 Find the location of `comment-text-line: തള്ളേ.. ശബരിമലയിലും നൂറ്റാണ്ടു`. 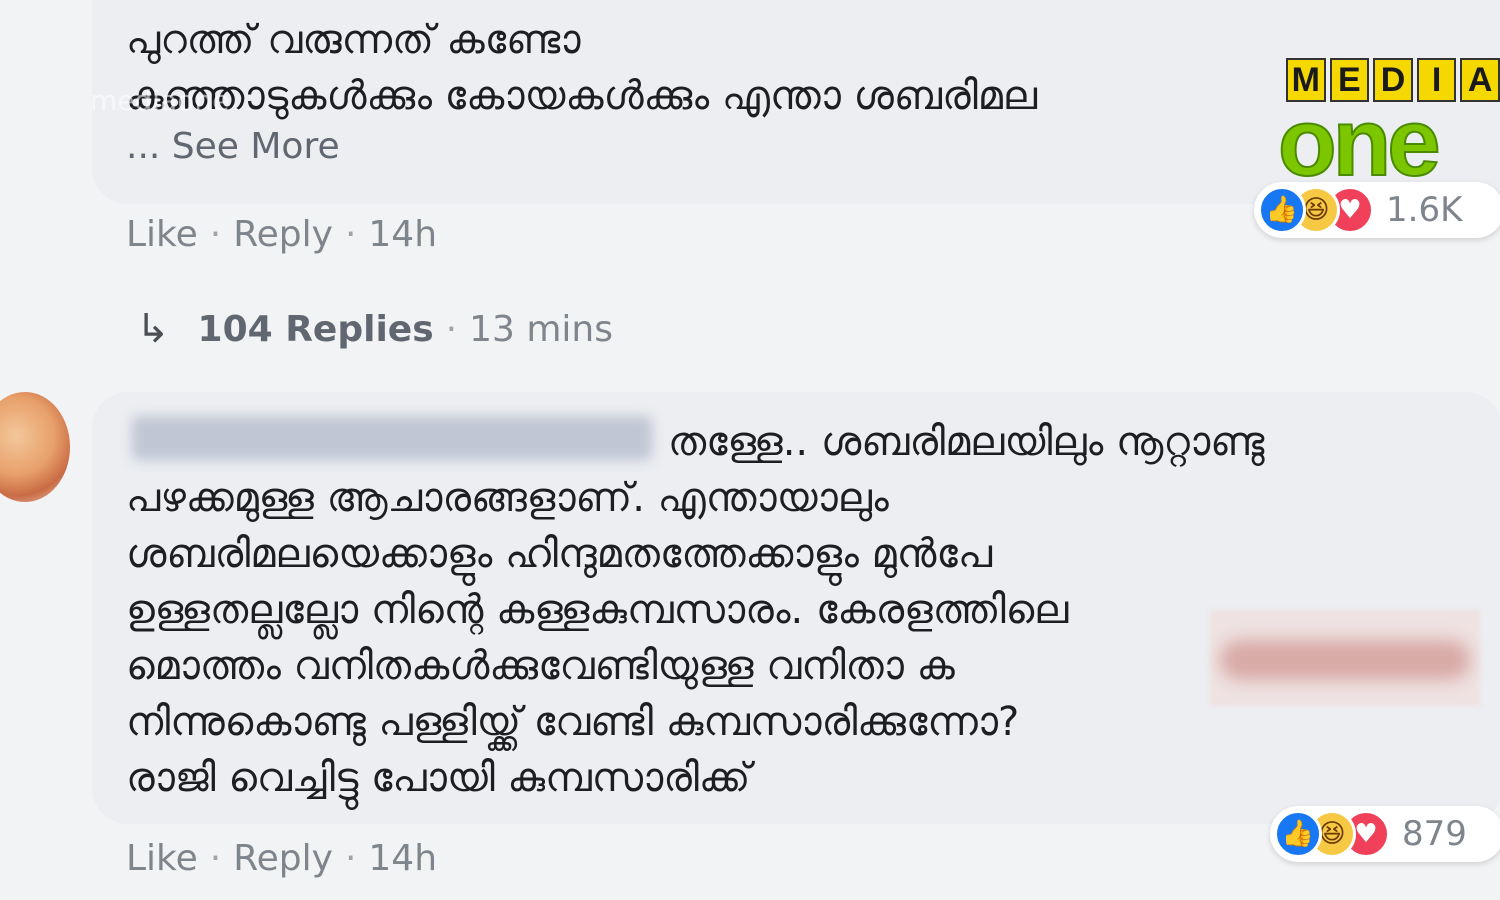

comment-text-line: തള്ളേ.. ശബരിമലയിലും നൂറ്റാണ്ടു is located at coordinates (966, 442).